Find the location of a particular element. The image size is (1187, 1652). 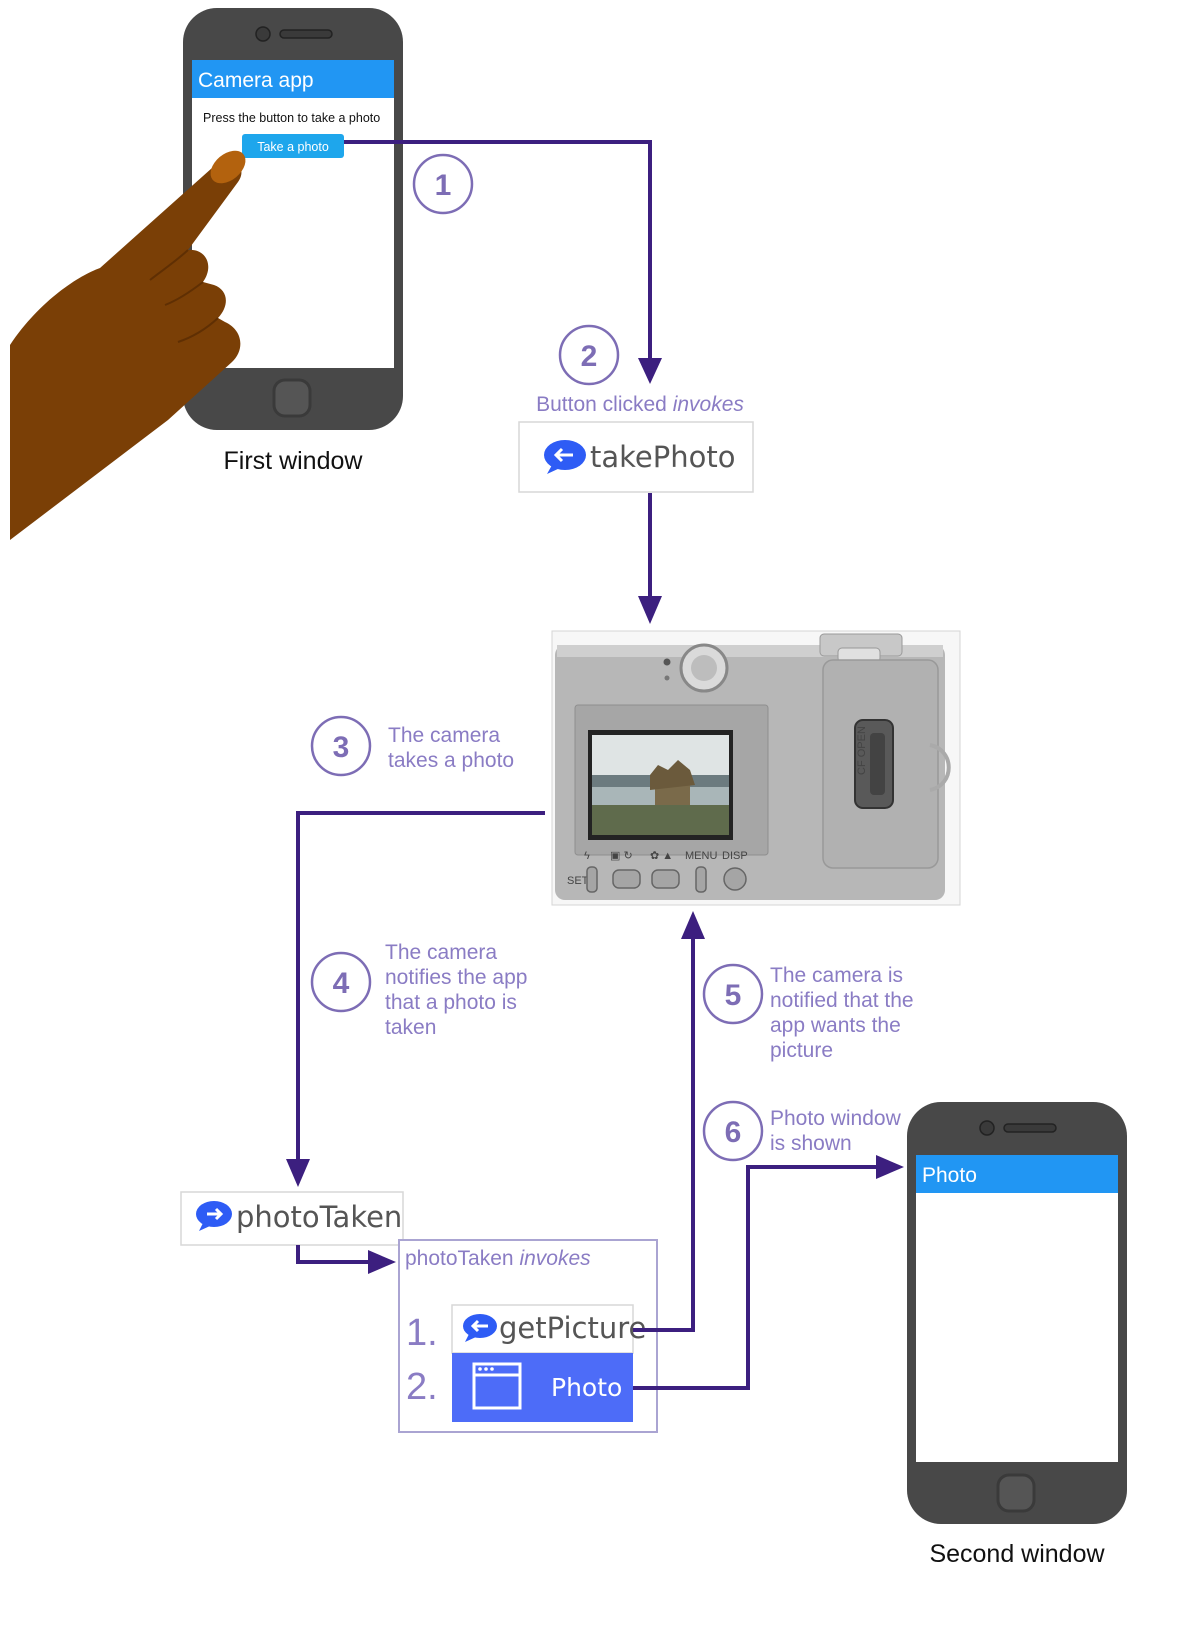

take-photo-button-label: Take a photo is located at coordinates (293, 147).